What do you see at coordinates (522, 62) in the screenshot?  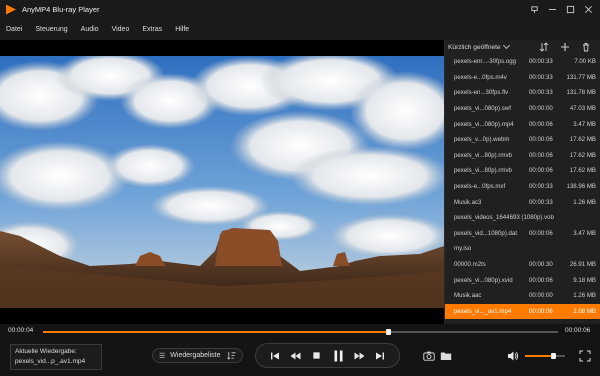 I see `playlist-item: pexels-enr...-30fps.ogg 00:00:33 7.00 KB` at bounding box center [522, 62].